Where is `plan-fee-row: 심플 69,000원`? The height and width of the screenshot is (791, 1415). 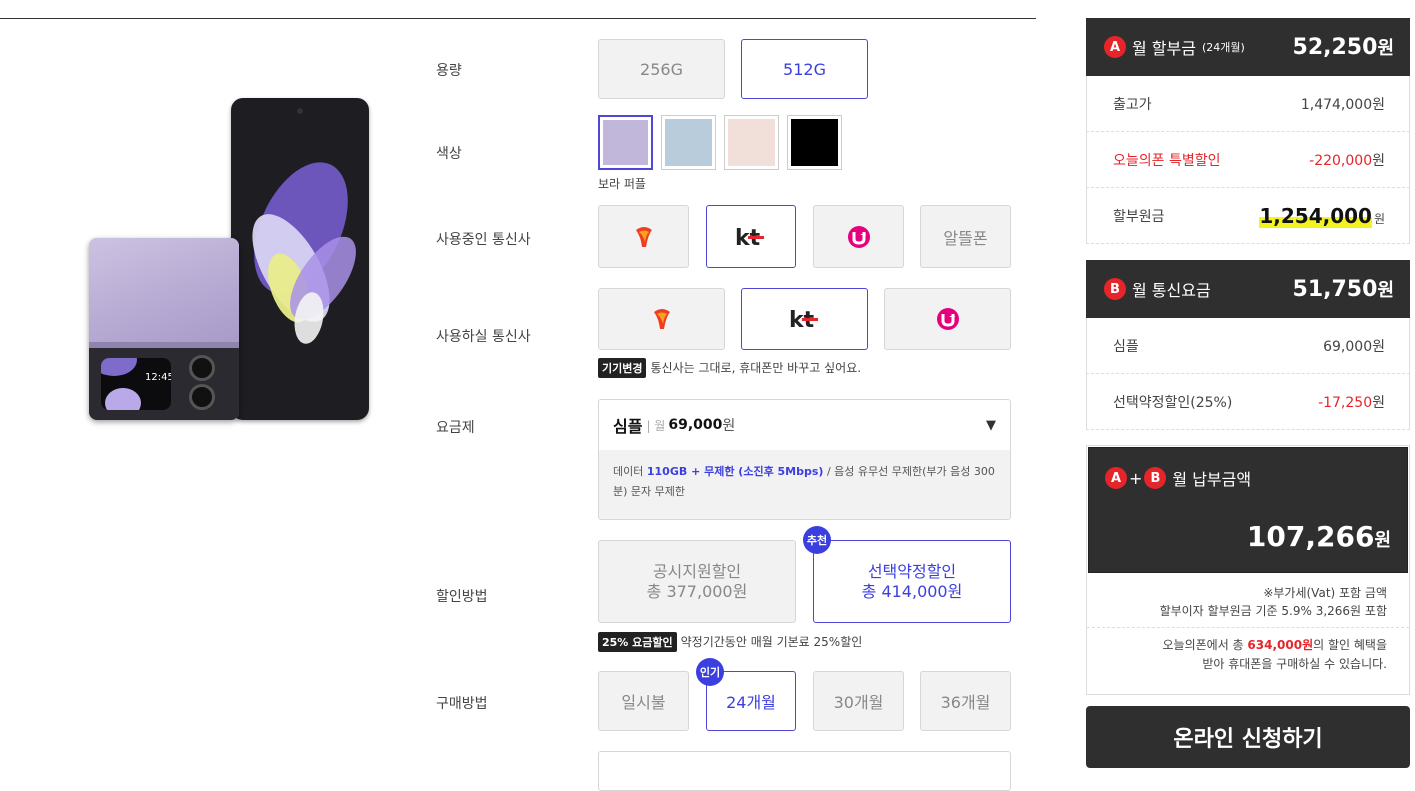 plan-fee-row: 심플 69,000원 is located at coordinates (1248, 346).